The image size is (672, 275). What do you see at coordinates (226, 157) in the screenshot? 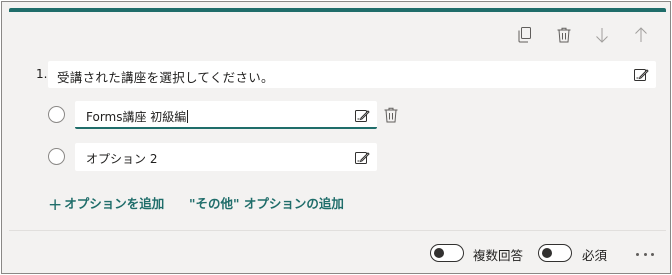
I see `option-input: オプション 2` at bounding box center [226, 157].